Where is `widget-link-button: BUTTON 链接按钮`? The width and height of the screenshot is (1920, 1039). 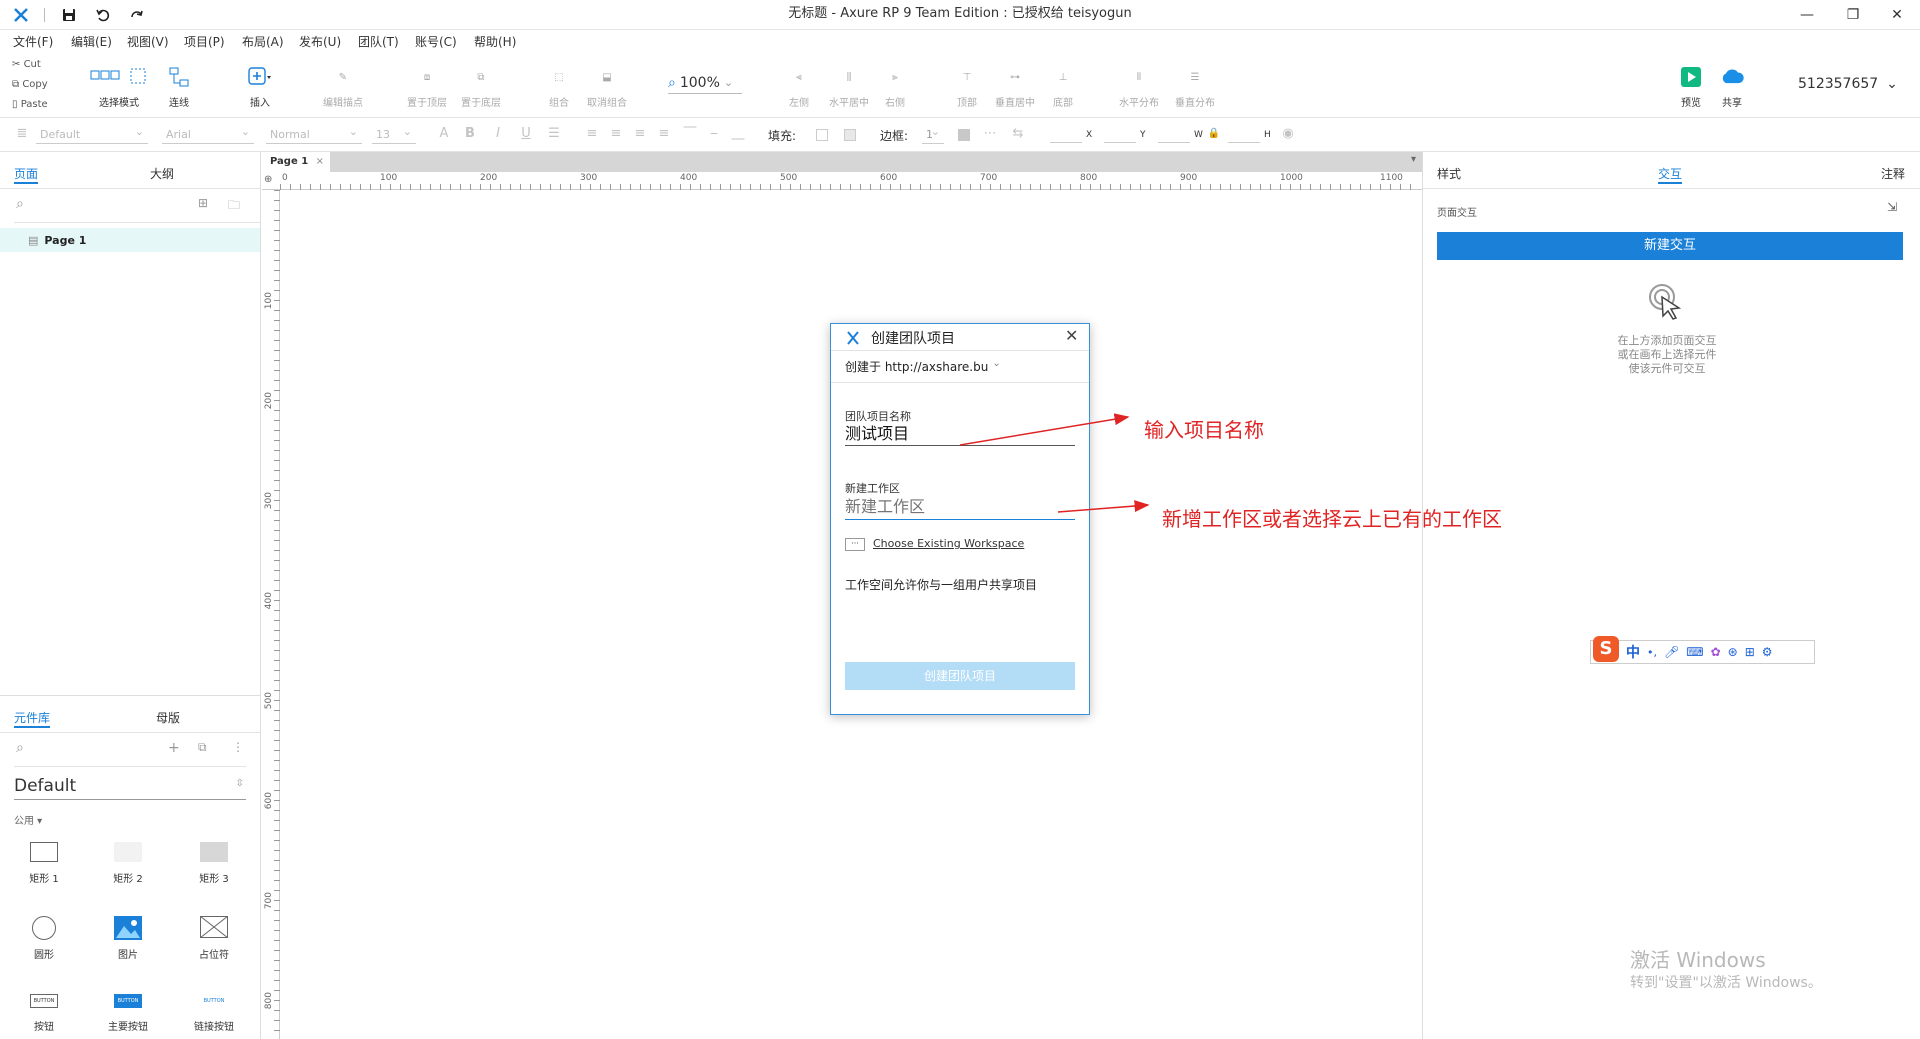 widget-link-button: BUTTON 链接按钮 is located at coordinates (214, 1014).